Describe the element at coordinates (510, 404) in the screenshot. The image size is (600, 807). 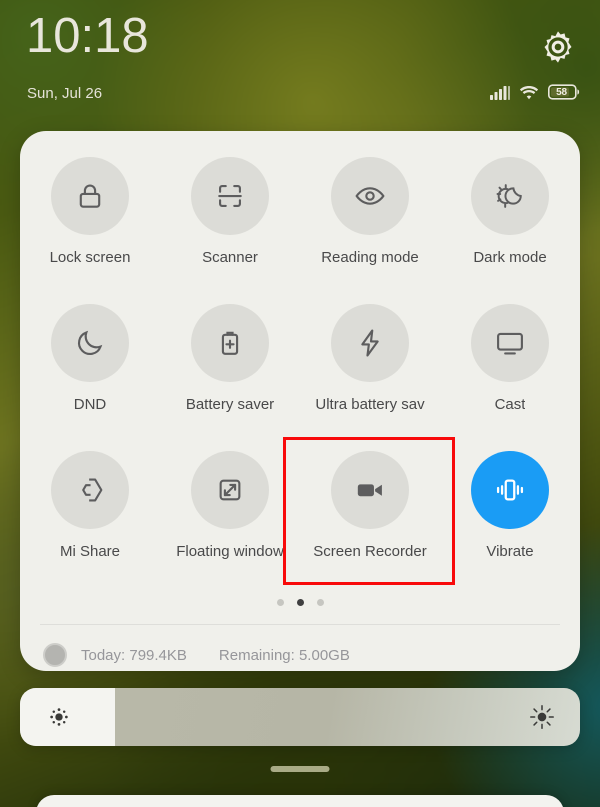
I see `tile-label: Cast` at that location.